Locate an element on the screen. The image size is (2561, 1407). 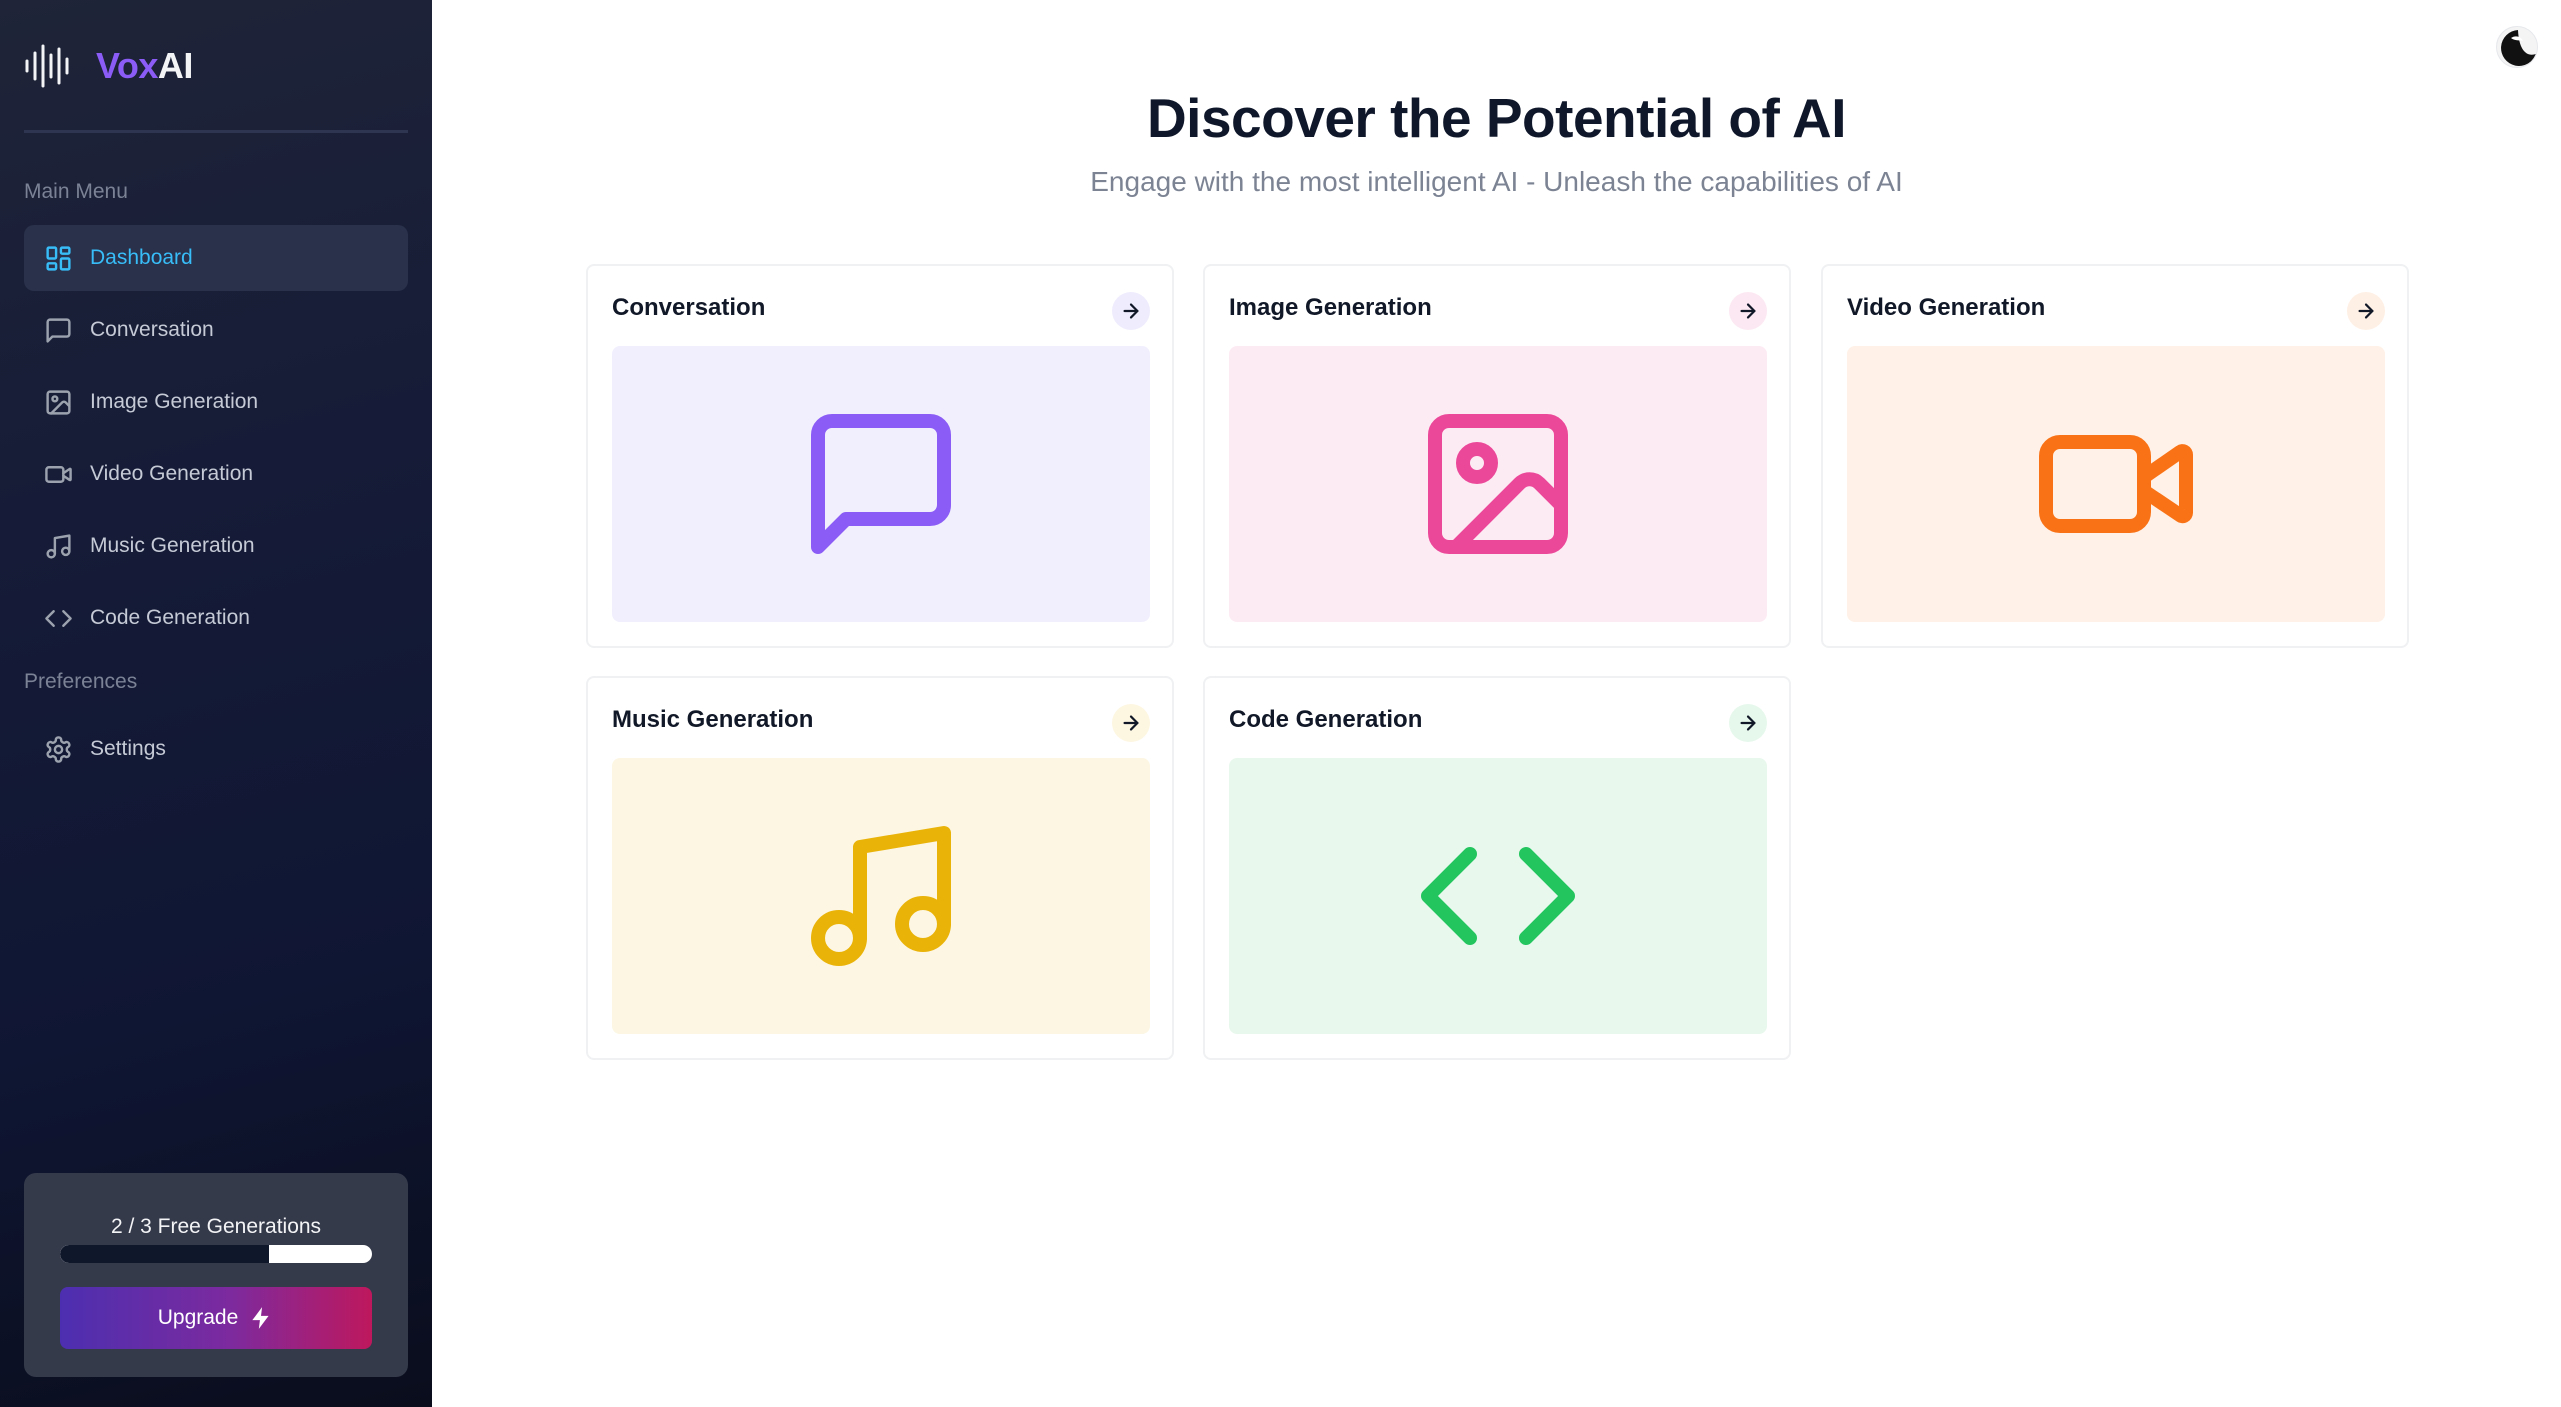
lightning-bolt-icon is located at coordinates (260, 1318).